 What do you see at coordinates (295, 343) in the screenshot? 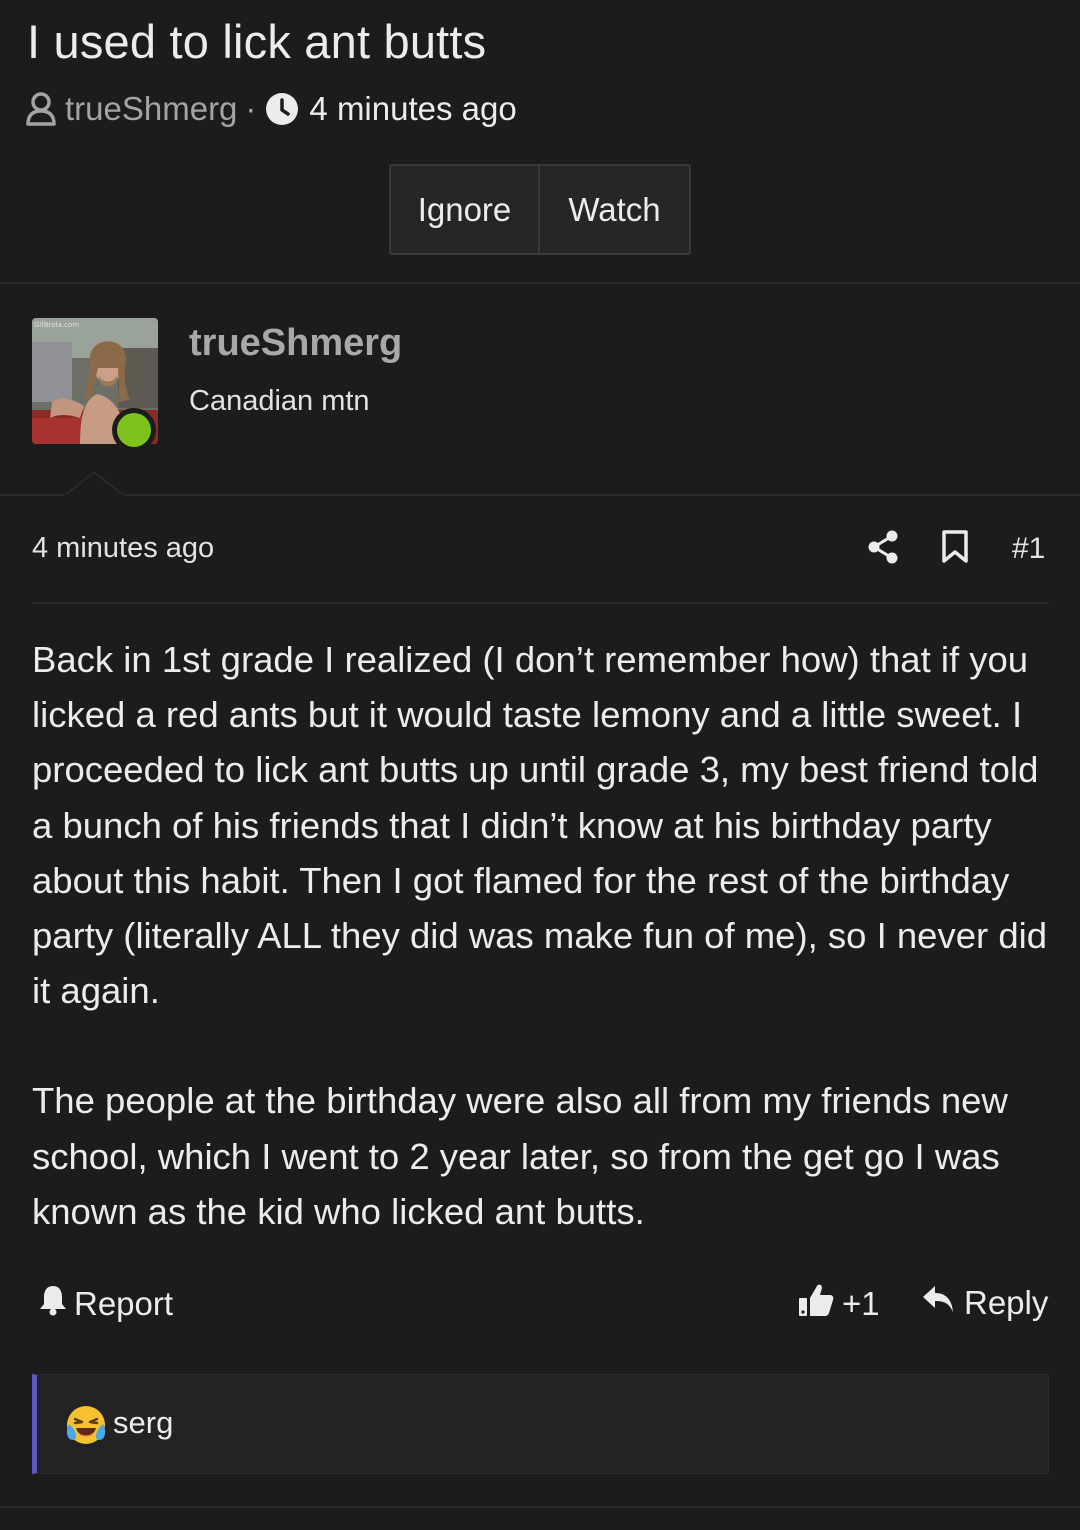
I see `post-author-name: trueShmerg` at bounding box center [295, 343].